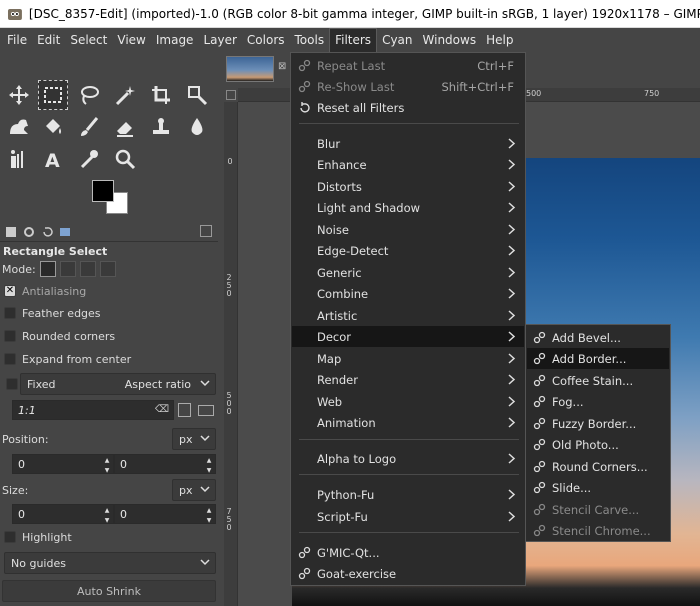  Describe the element at coordinates (11, 232) in the screenshot. I see `tool-options-tab-icon` at that location.